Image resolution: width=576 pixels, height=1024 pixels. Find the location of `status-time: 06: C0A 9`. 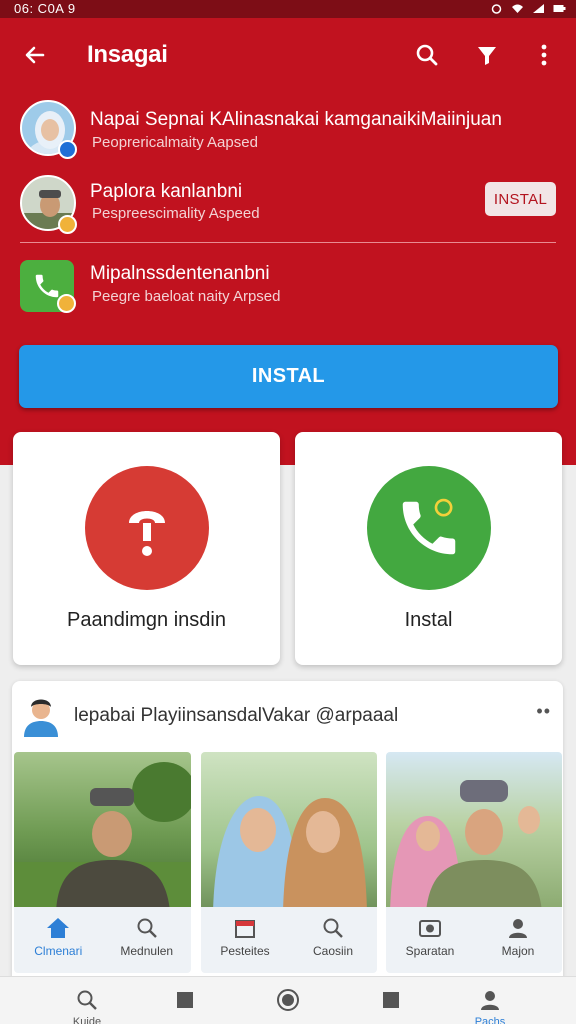

status-time: 06: C0A 9 is located at coordinates (45, 8).